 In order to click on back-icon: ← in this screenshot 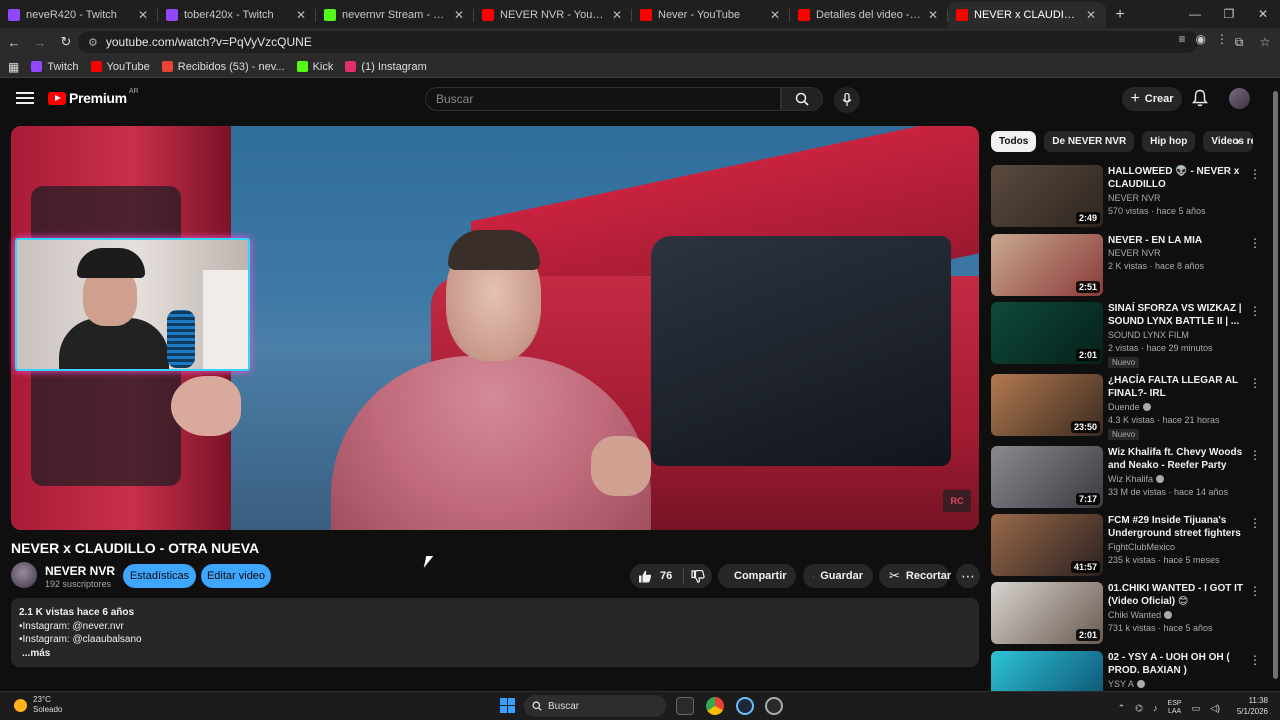, I will do `click(14, 42)`.